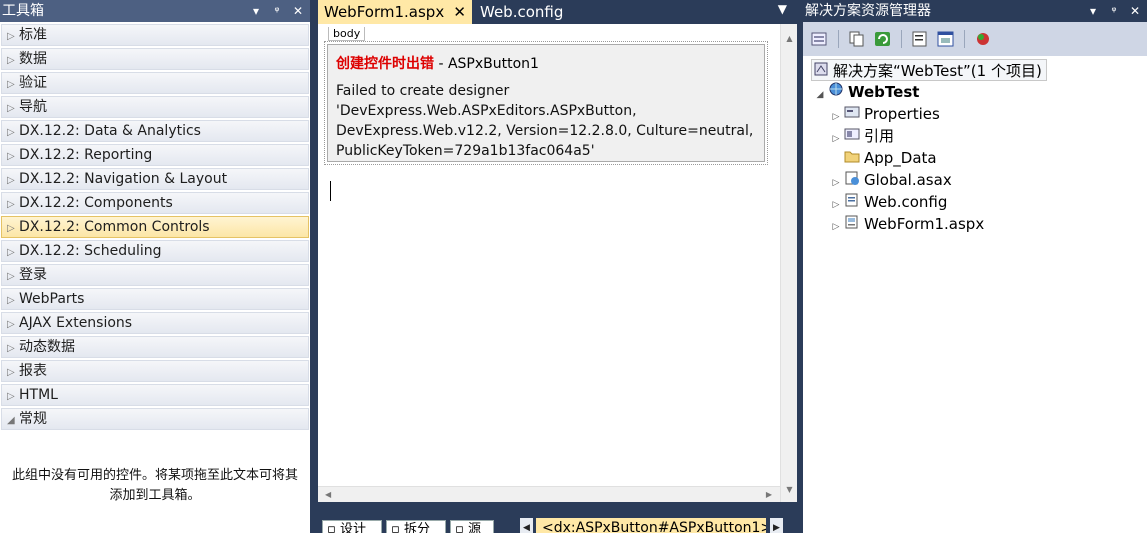 The image size is (1147, 533). I want to click on toolbox-group: ▷ 登录, so click(155, 275).